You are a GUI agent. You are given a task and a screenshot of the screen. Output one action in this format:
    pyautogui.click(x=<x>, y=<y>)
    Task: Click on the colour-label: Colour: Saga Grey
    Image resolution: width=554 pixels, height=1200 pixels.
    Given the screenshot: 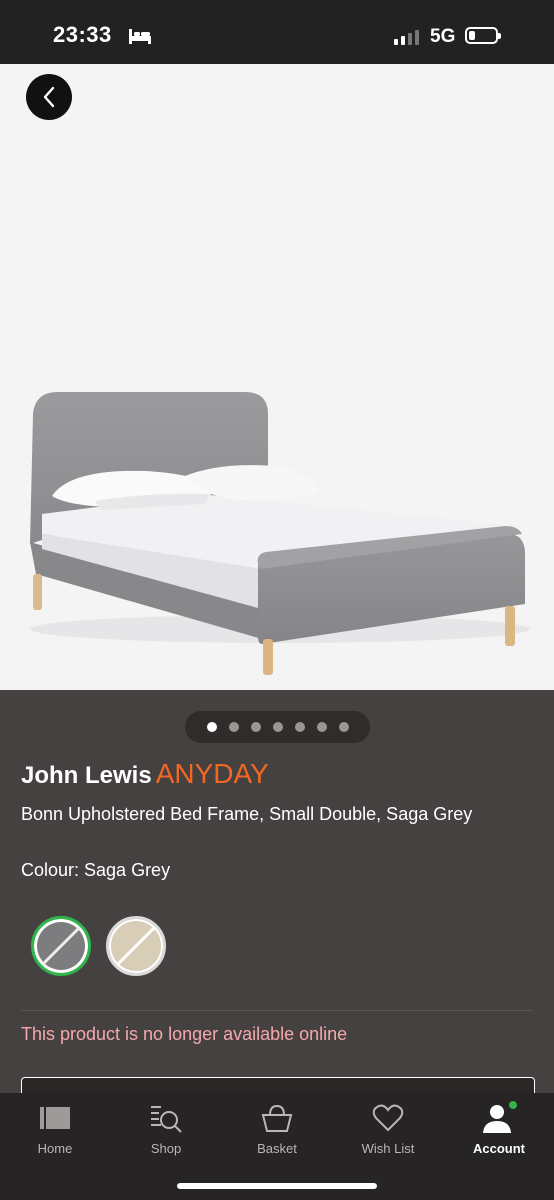 What is the action you would take?
    pyautogui.click(x=96, y=870)
    